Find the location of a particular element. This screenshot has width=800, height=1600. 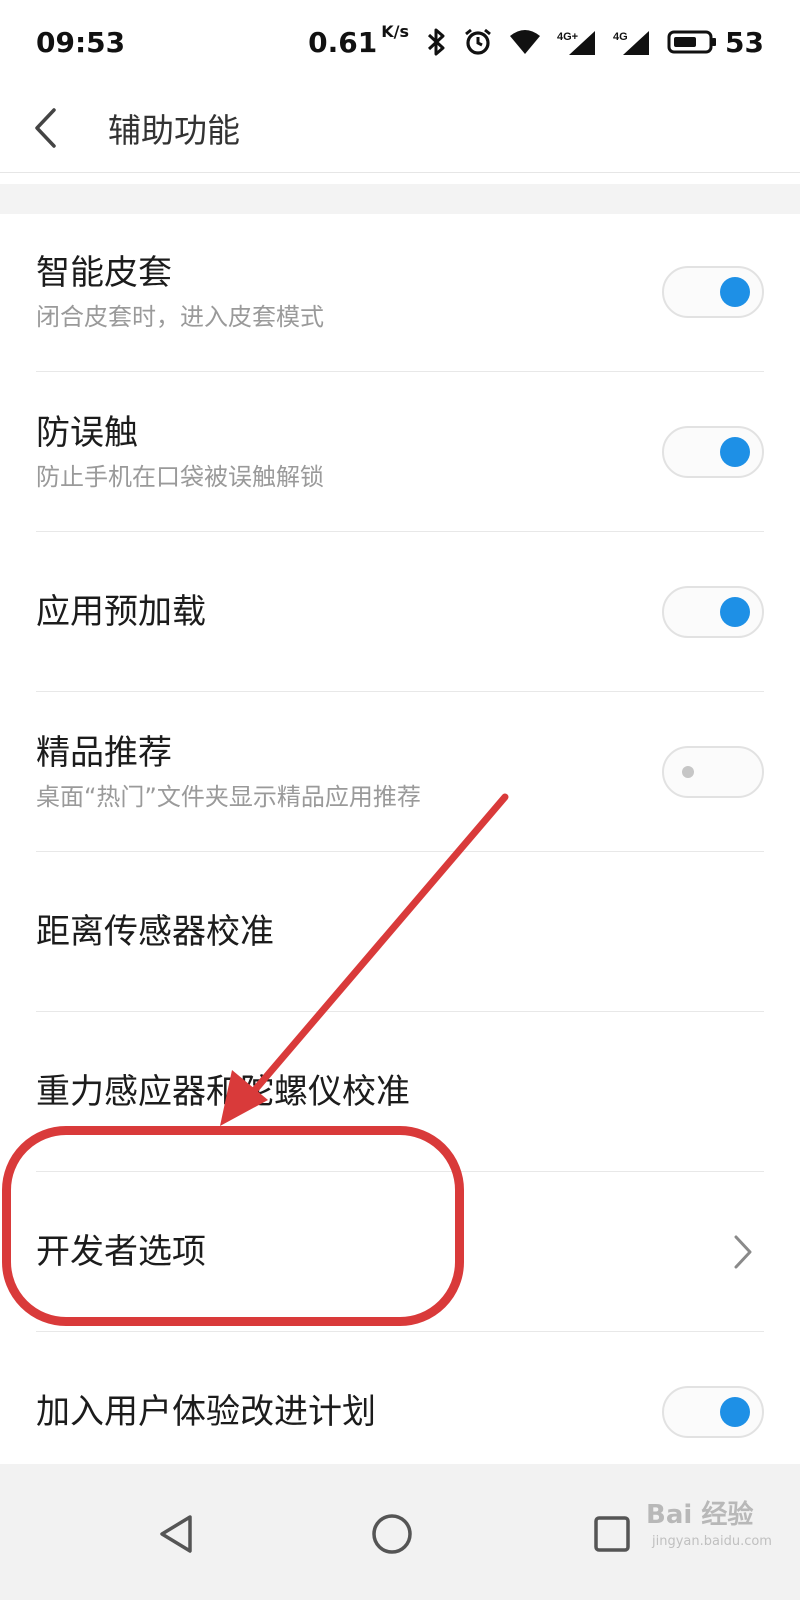

setting-title: 距离传感器校准 is located at coordinates (155, 932).